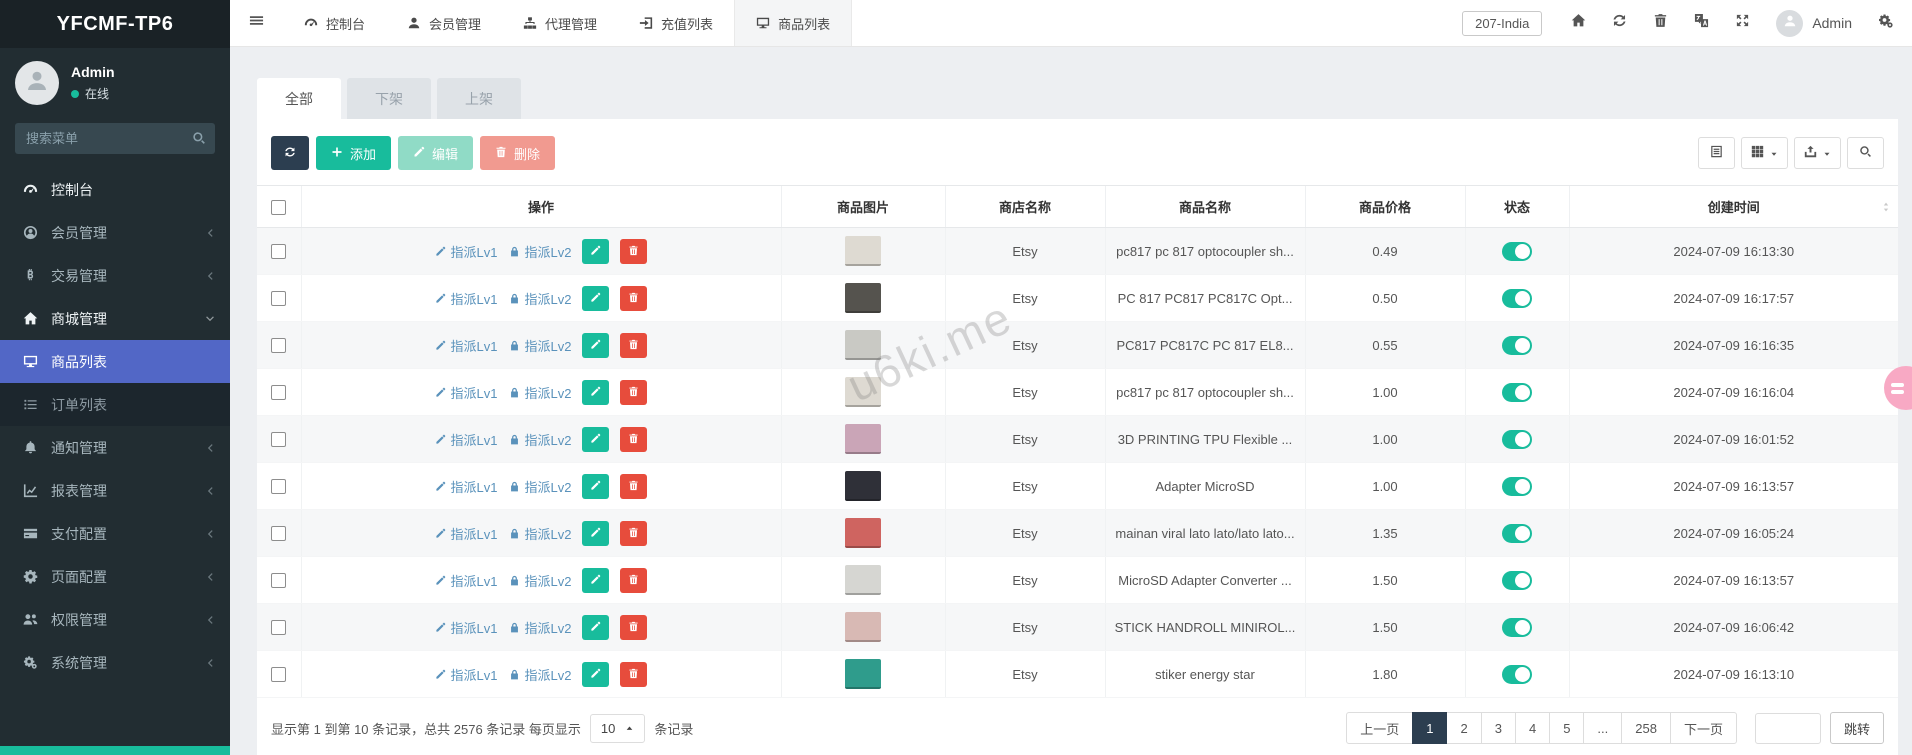  What do you see at coordinates (1646, 728) in the screenshot?
I see `page-button: 258` at bounding box center [1646, 728].